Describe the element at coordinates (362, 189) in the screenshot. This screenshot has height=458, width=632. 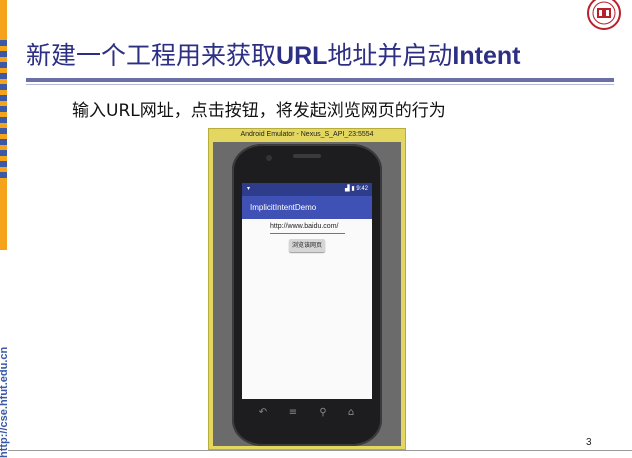
I see `status-time: 9:42` at that location.